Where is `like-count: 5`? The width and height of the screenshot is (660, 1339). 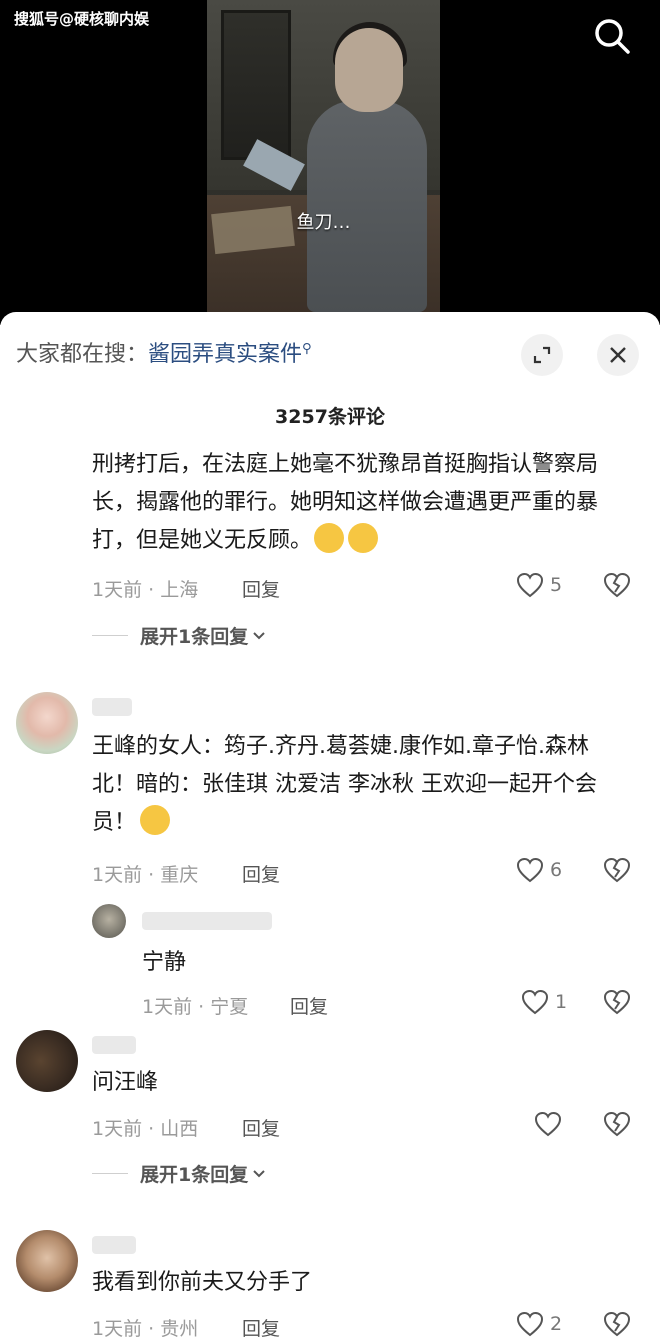 like-count: 5 is located at coordinates (556, 585).